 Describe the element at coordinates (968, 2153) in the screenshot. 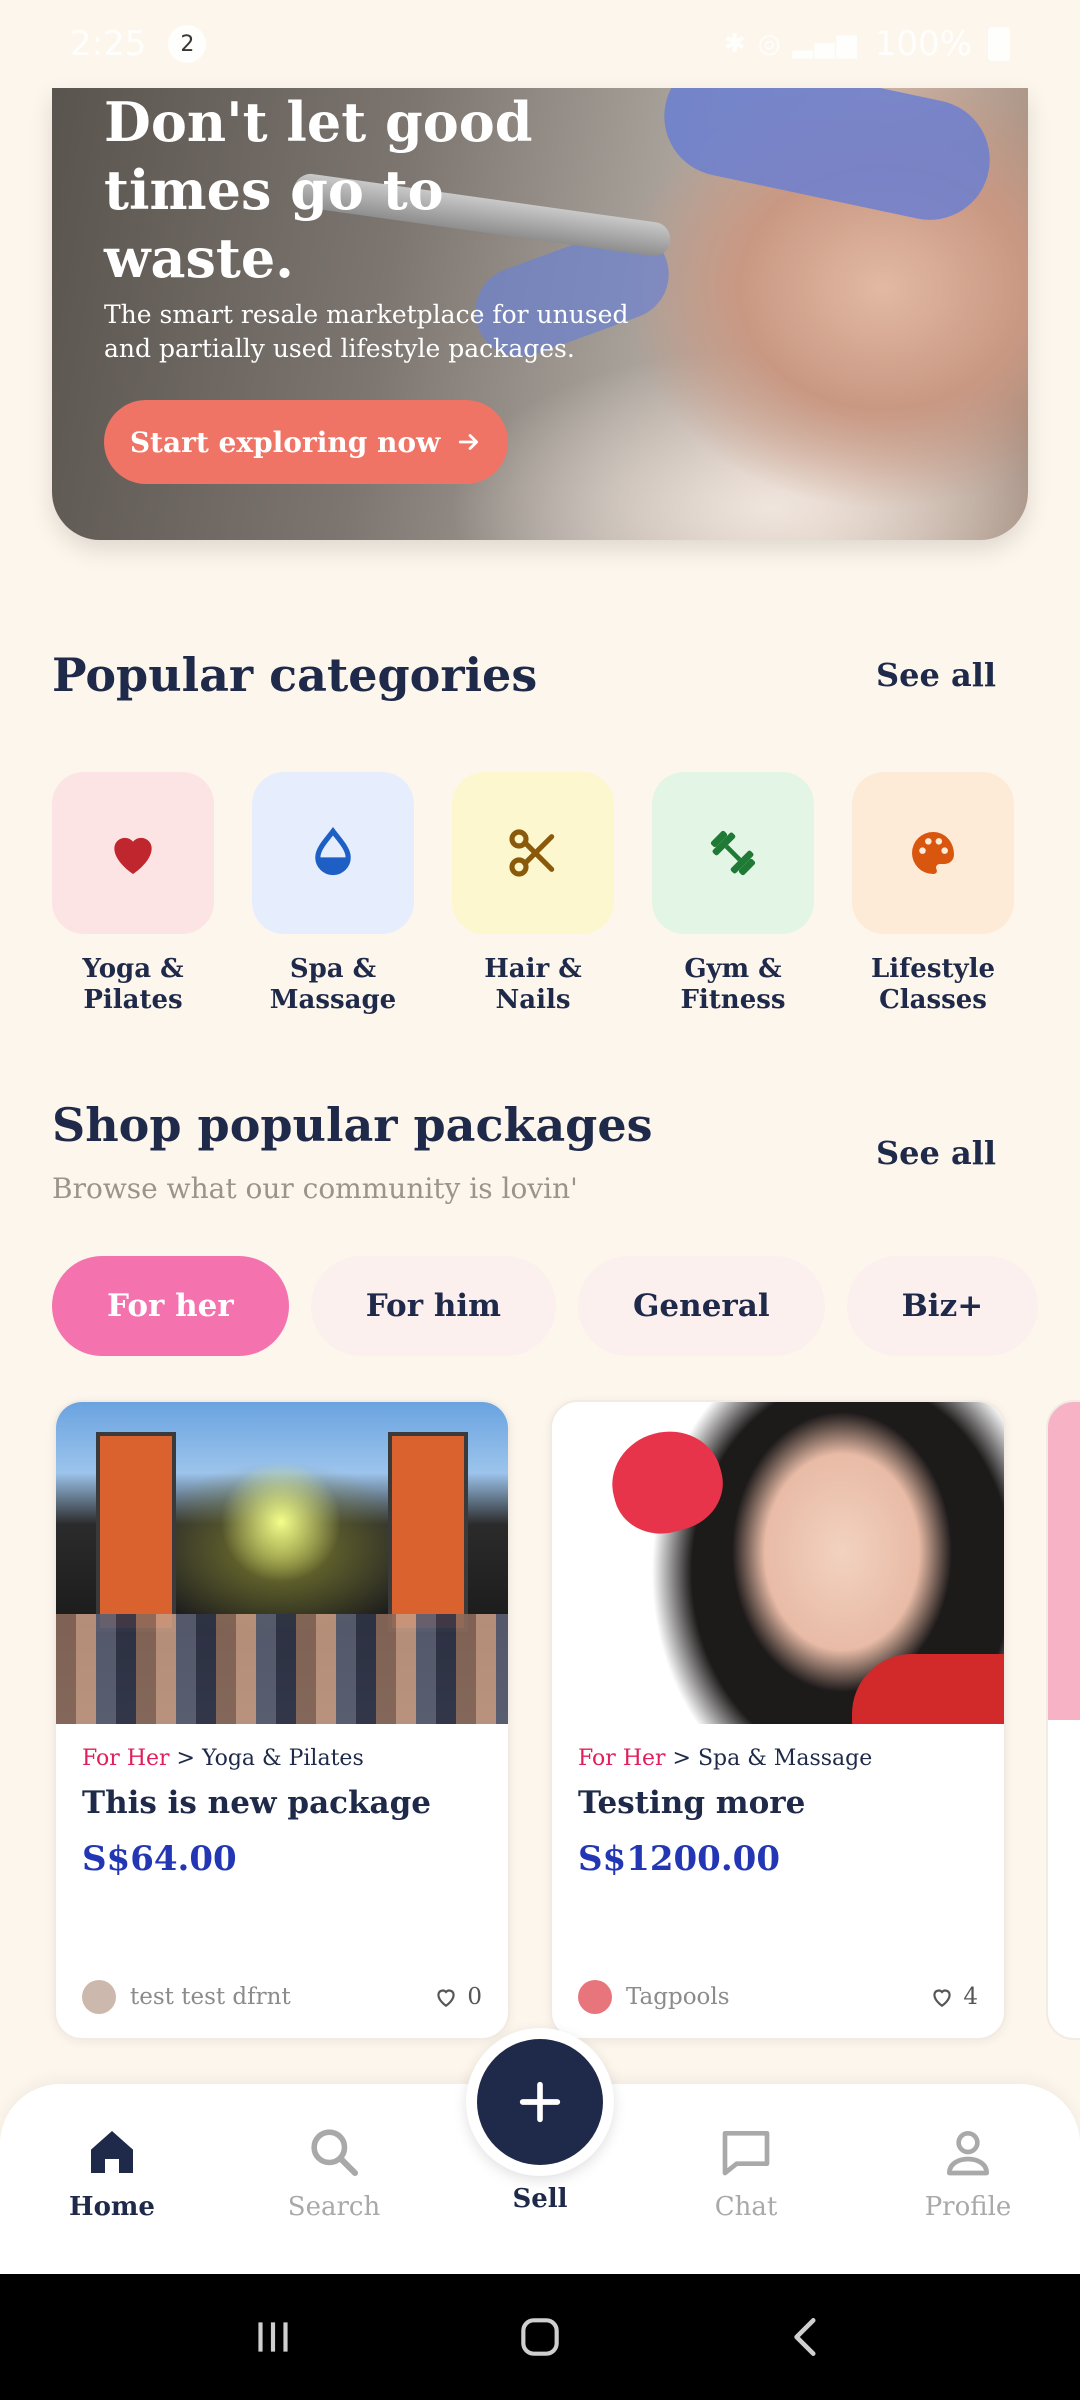

I see `profile-icon` at that location.